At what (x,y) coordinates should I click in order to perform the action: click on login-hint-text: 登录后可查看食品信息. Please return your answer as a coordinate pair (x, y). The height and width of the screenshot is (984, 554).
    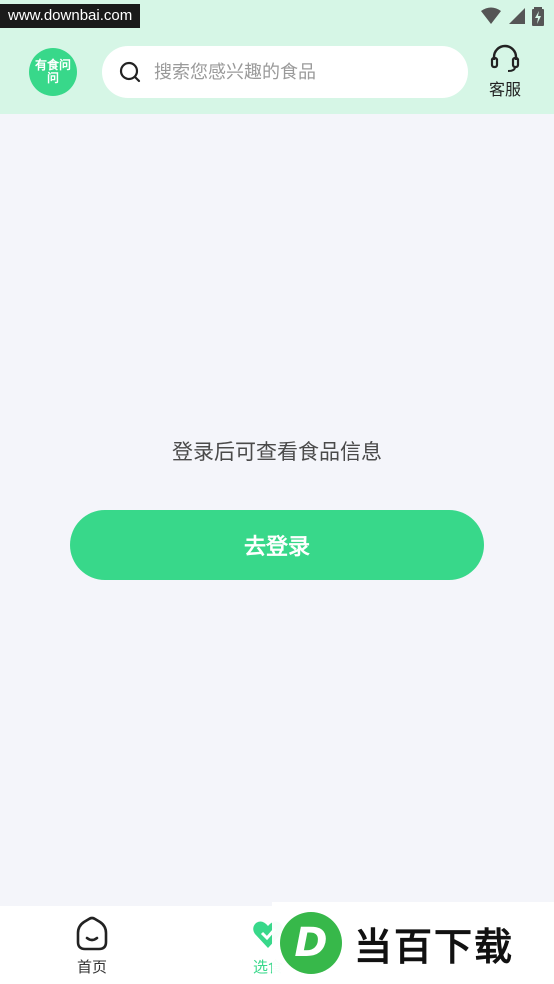
    Looking at the image, I should click on (277, 452).